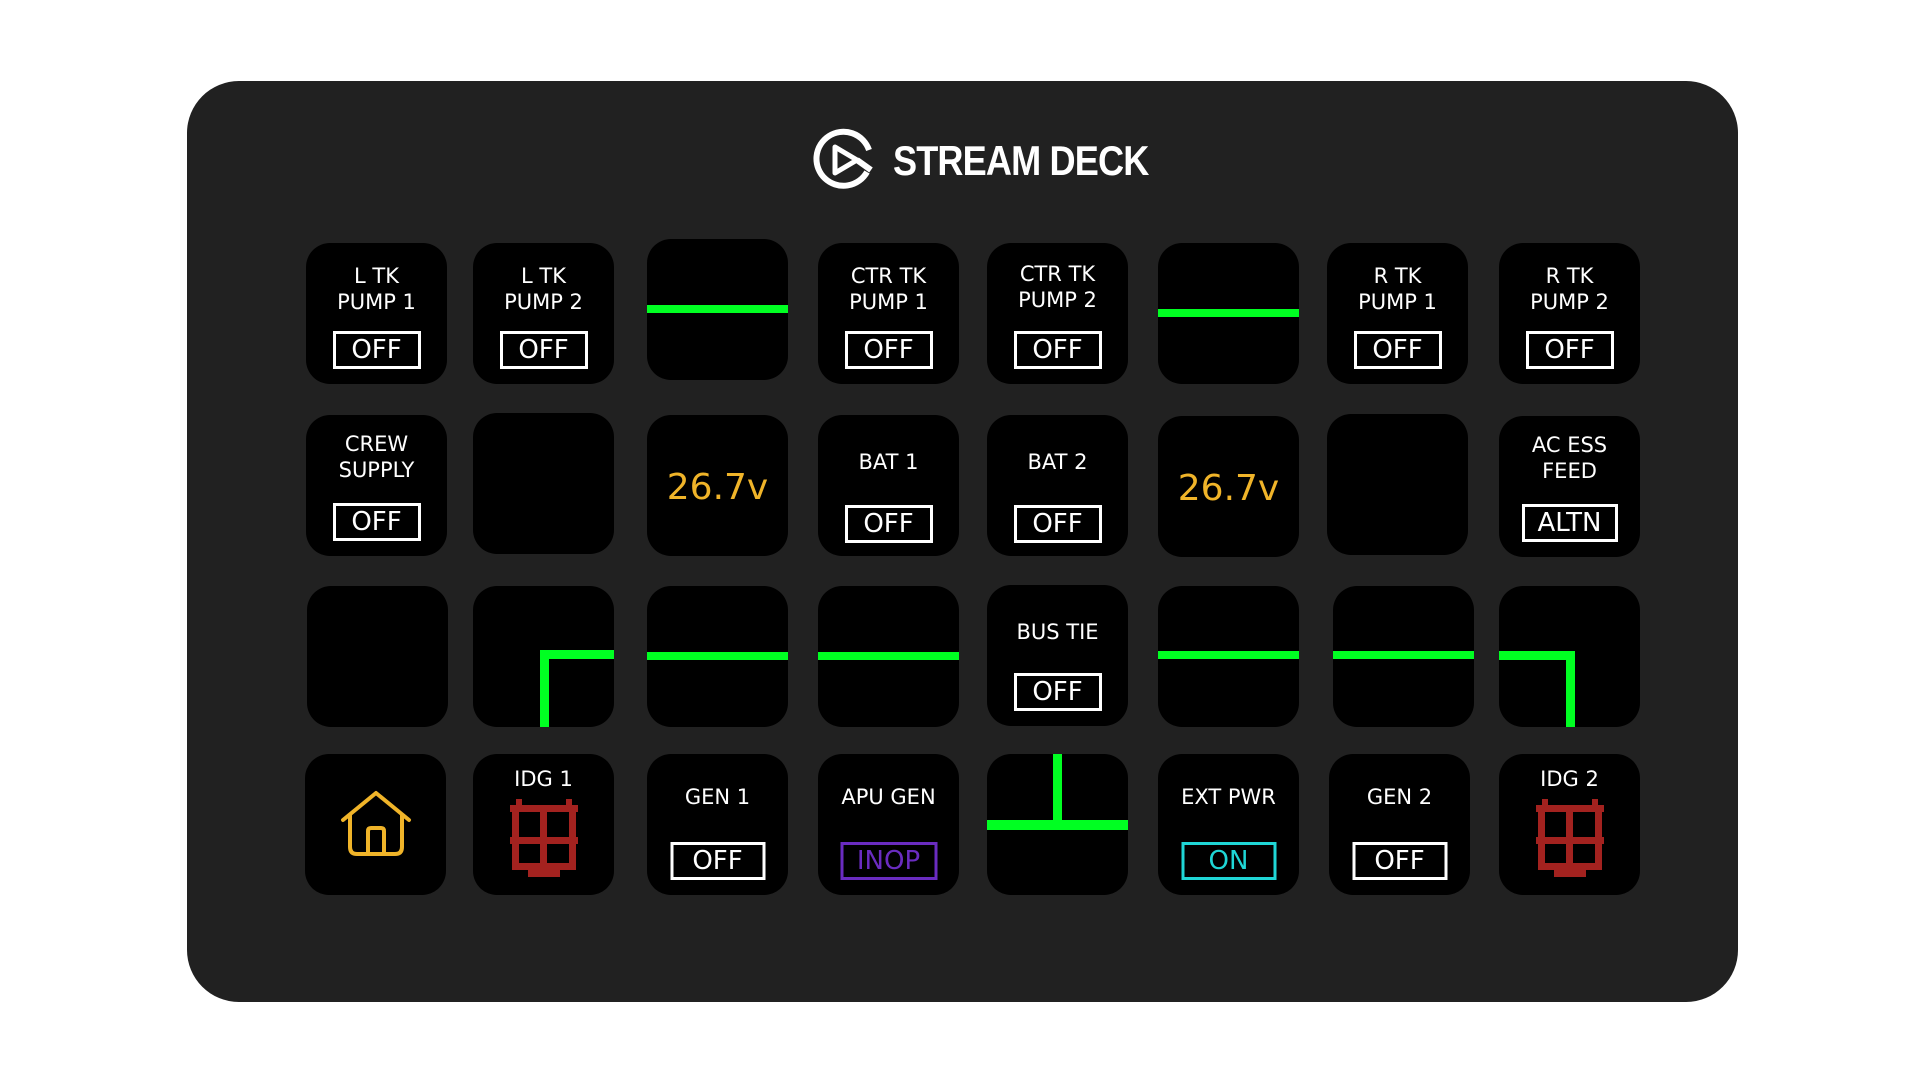  I want to click on switch-state: INOP, so click(888, 861).